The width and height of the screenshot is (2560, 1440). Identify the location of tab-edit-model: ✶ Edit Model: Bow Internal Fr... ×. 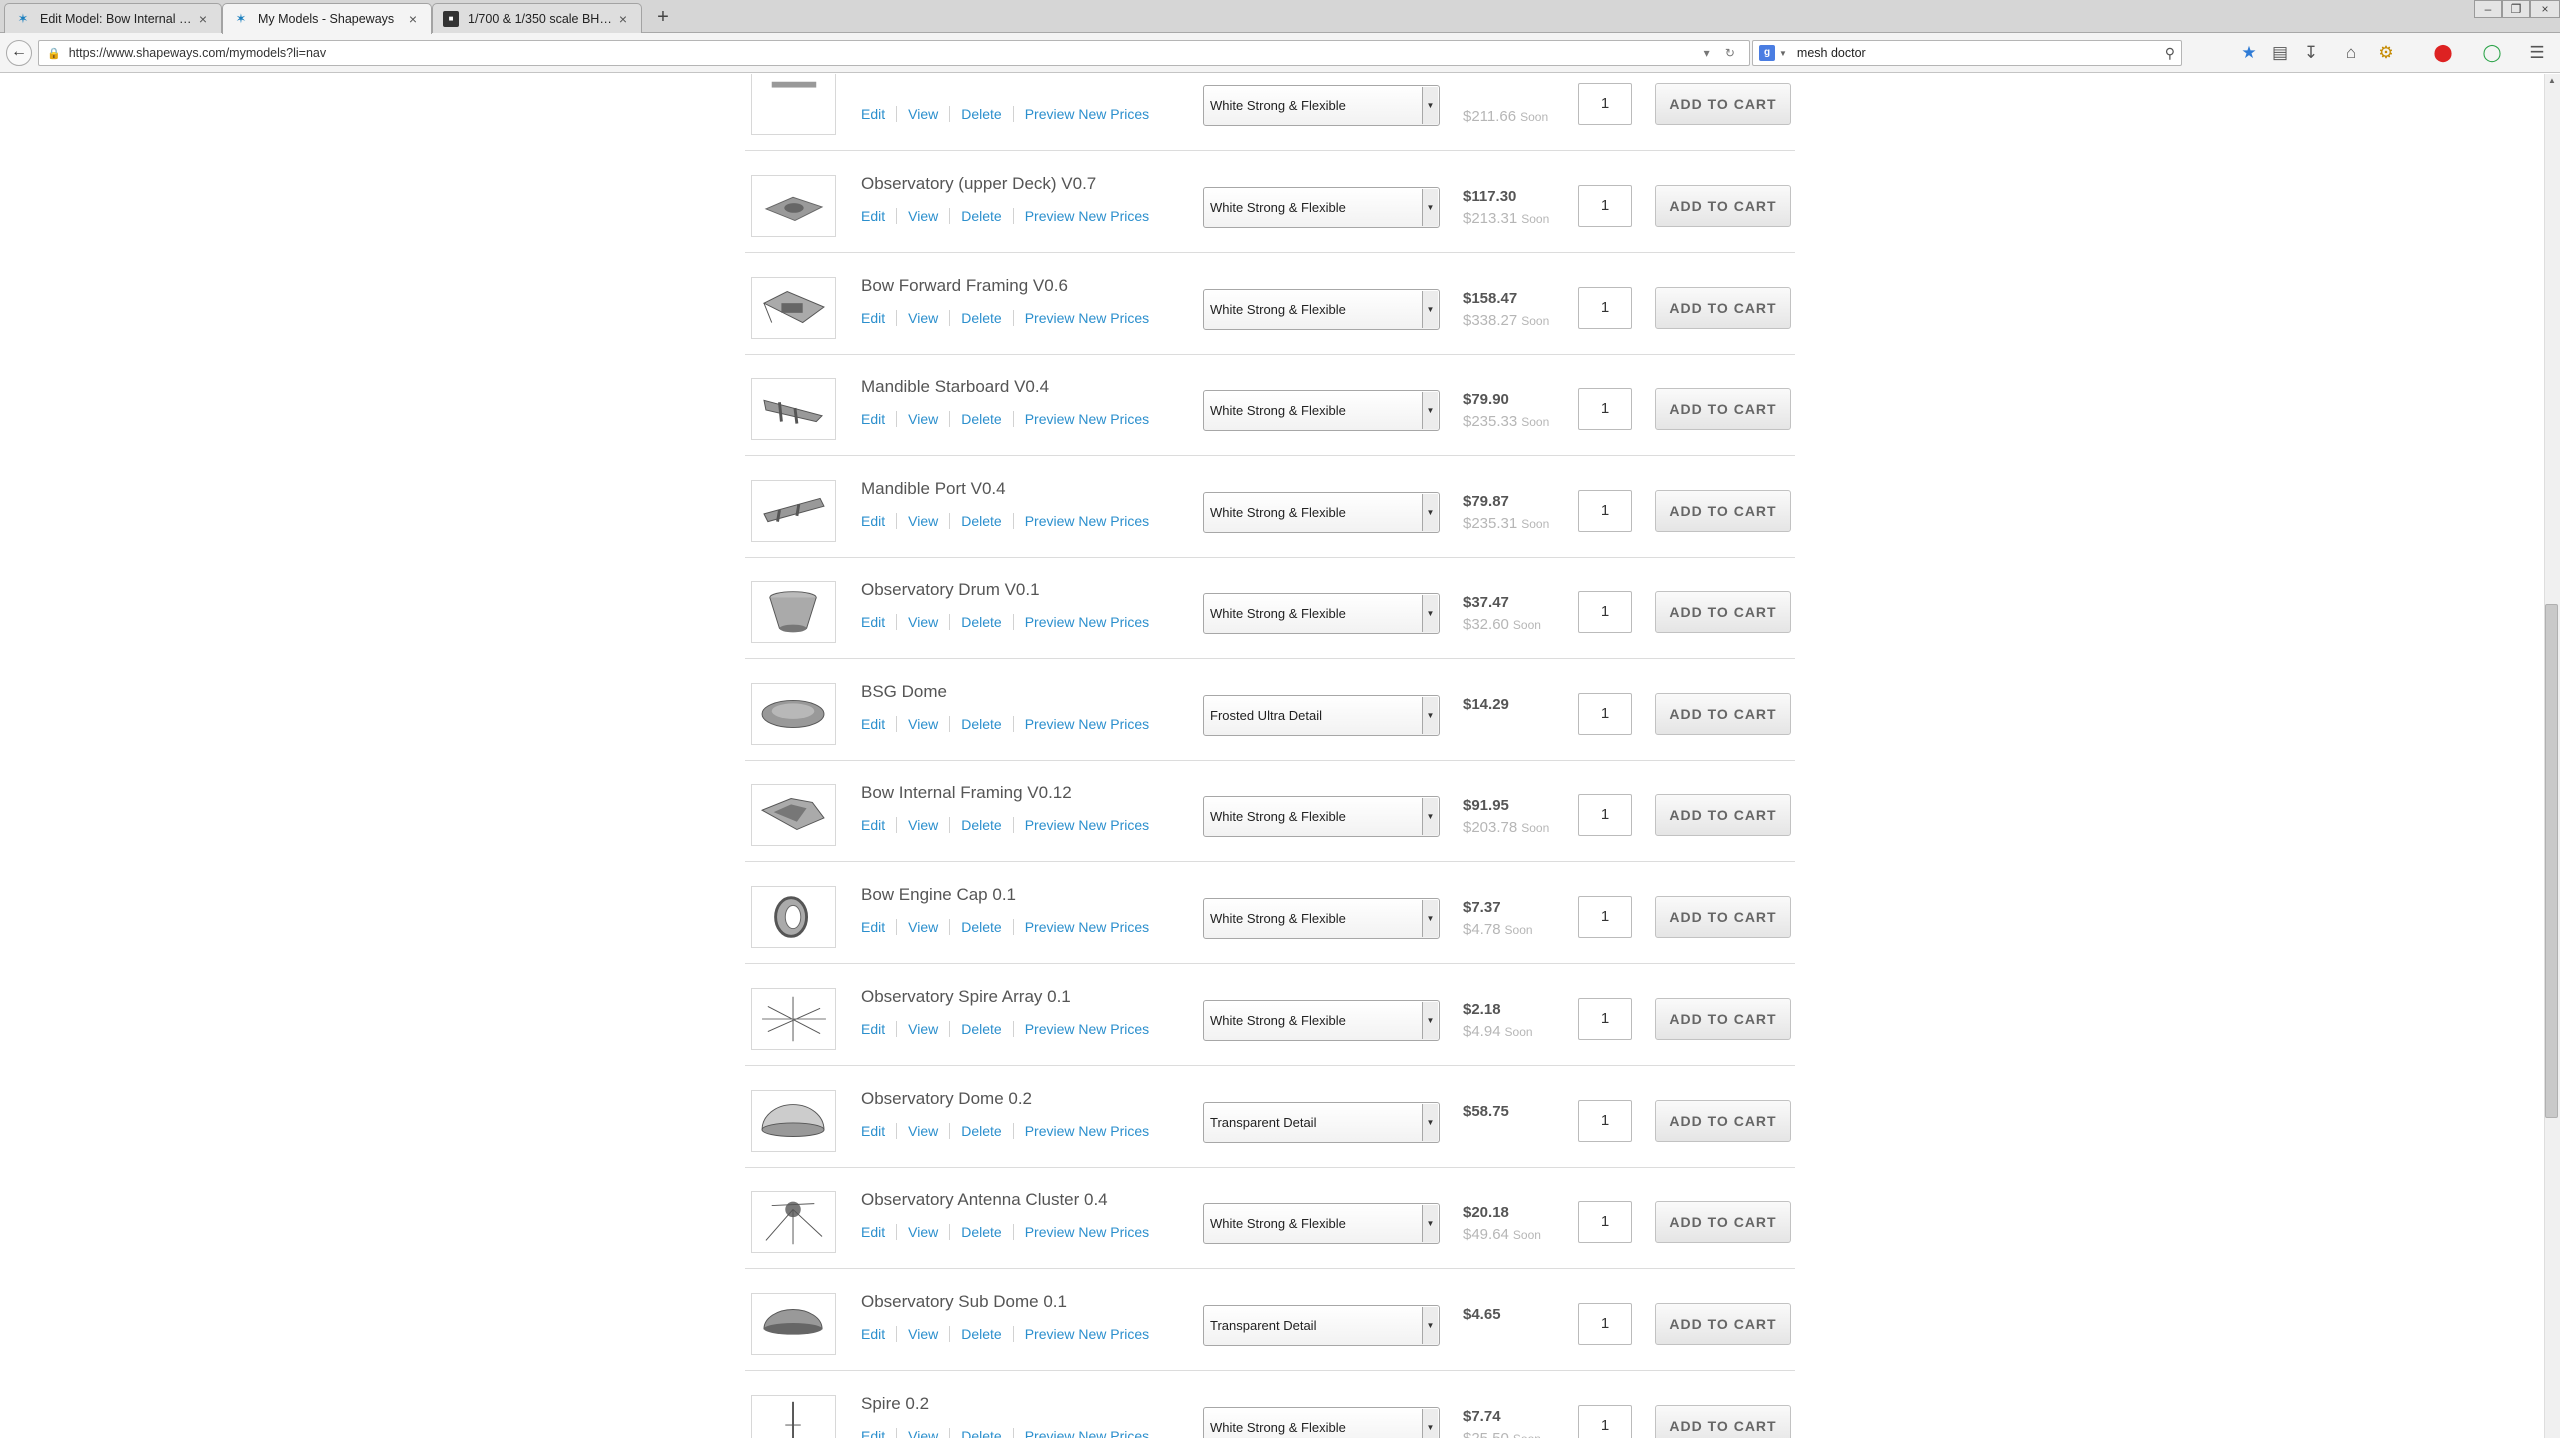
(113, 18).